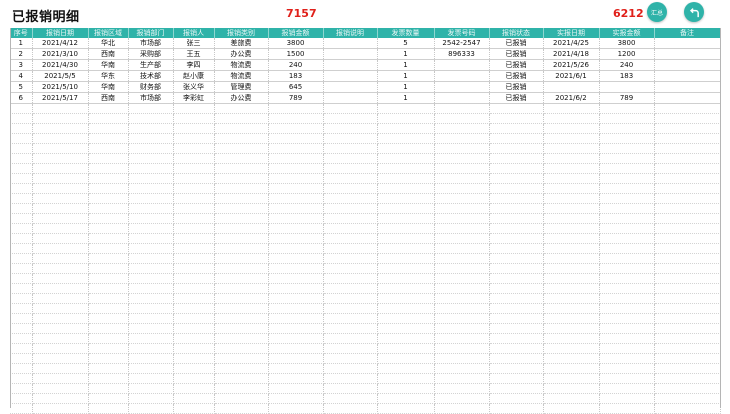  Describe the element at coordinates (296, 33) in the screenshot. I see `column-header: 报销金额` at that location.